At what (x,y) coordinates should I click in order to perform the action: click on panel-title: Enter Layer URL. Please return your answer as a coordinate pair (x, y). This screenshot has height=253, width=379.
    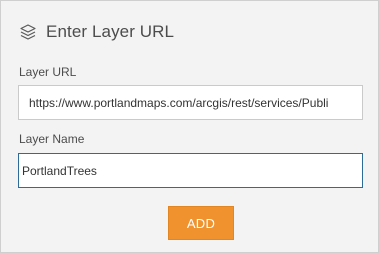
    Looking at the image, I should click on (110, 31).